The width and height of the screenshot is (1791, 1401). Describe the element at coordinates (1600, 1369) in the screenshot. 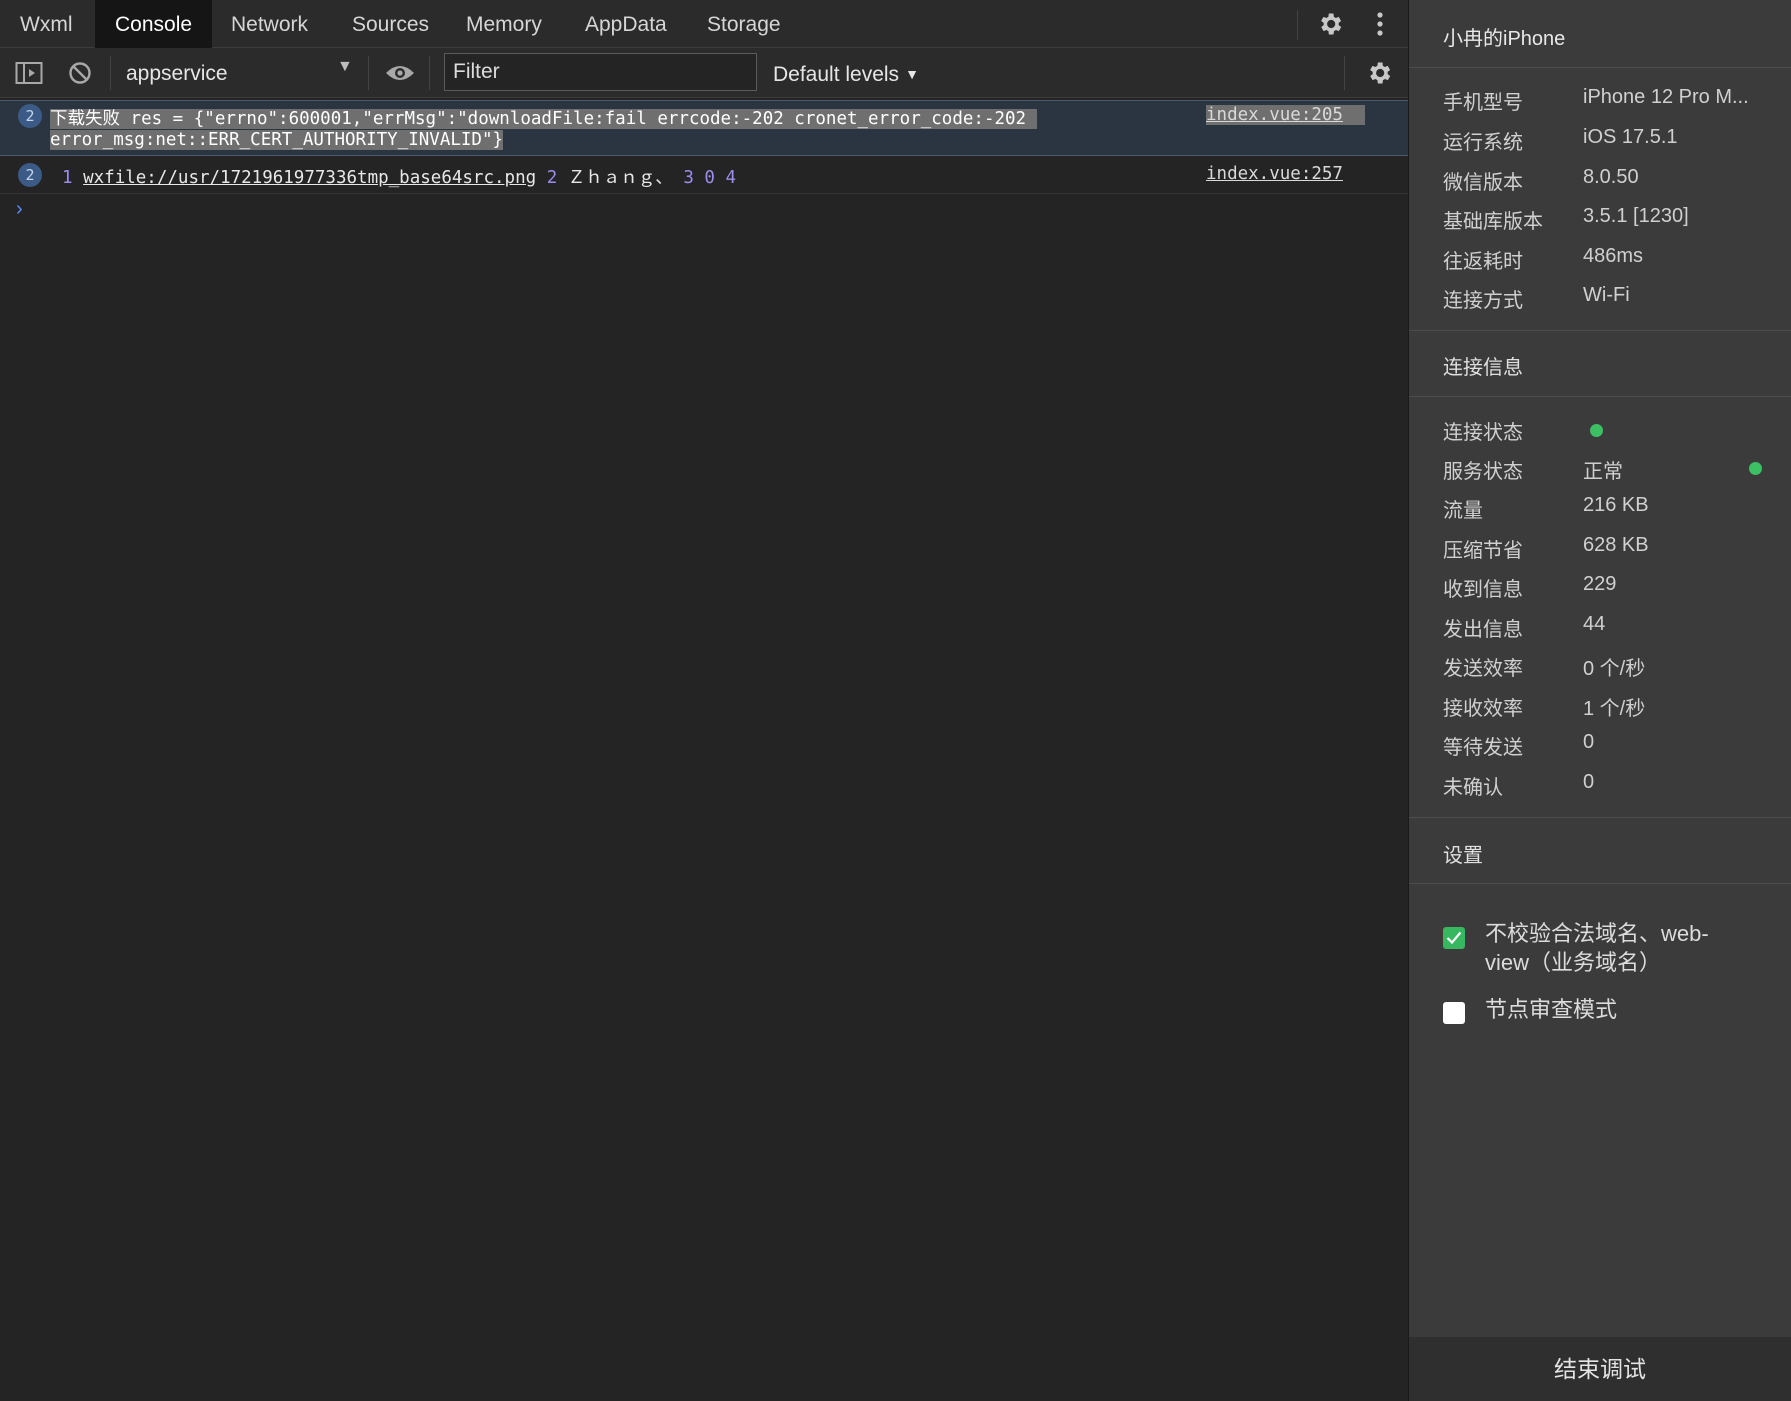

I see `end-debug-button: 结束调试` at that location.